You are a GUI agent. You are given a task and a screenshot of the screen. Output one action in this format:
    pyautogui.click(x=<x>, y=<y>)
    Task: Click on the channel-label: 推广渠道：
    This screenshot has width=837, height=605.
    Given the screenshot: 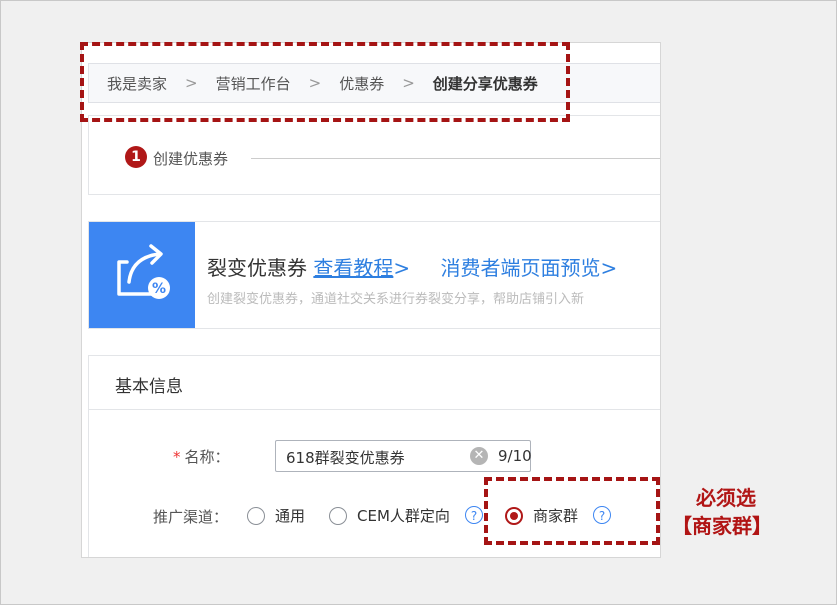 What is the action you would take?
    pyautogui.click(x=191, y=517)
    